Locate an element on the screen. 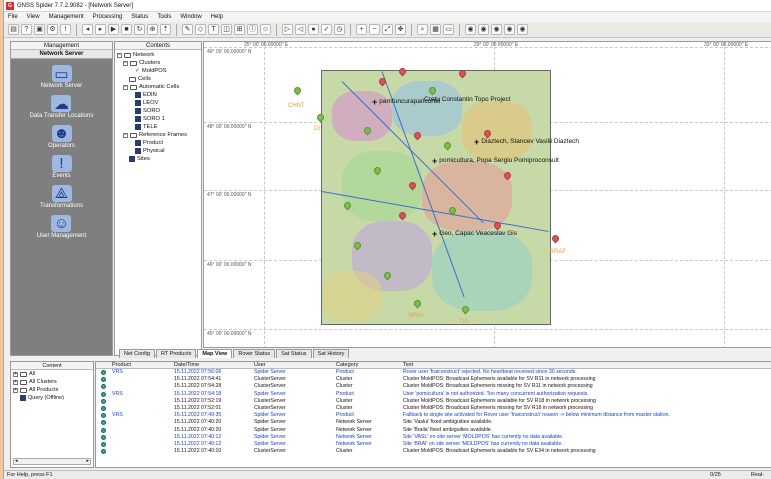 The width and height of the screenshot is (771, 479). zoom-in-icon: + is located at coordinates (361, 29).